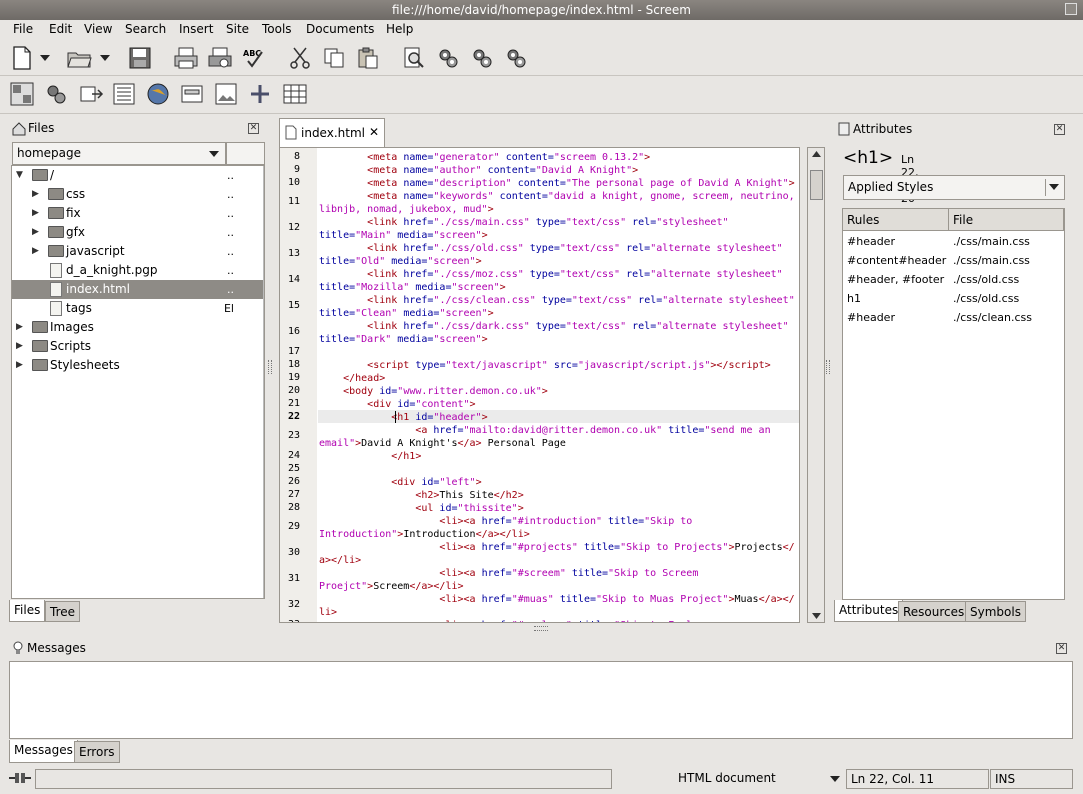 The image size is (1083, 794). Describe the element at coordinates (97, 752) in the screenshot. I see `tab-errors: Errors` at that location.